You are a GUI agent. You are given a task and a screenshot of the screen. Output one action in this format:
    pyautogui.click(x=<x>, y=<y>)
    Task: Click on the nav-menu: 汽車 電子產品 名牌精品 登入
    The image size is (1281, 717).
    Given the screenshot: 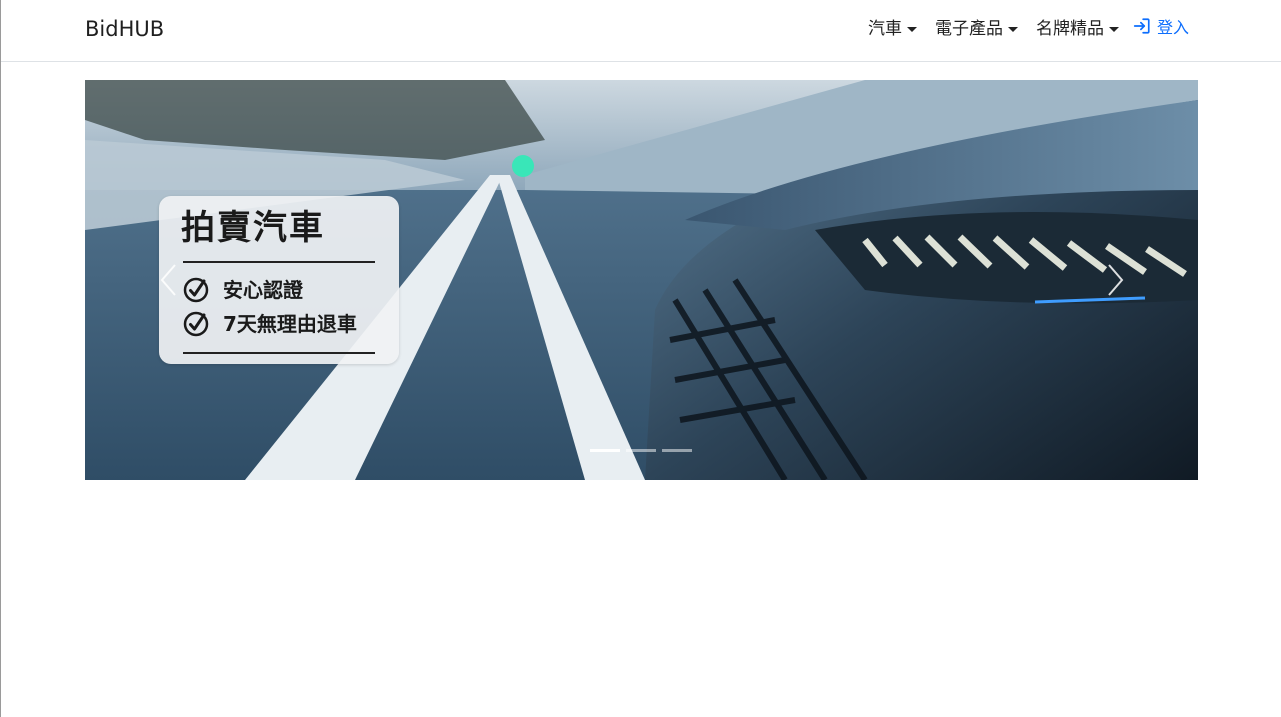 What is the action you would take?
    pyautogui.click(x=1028, y=29)
    